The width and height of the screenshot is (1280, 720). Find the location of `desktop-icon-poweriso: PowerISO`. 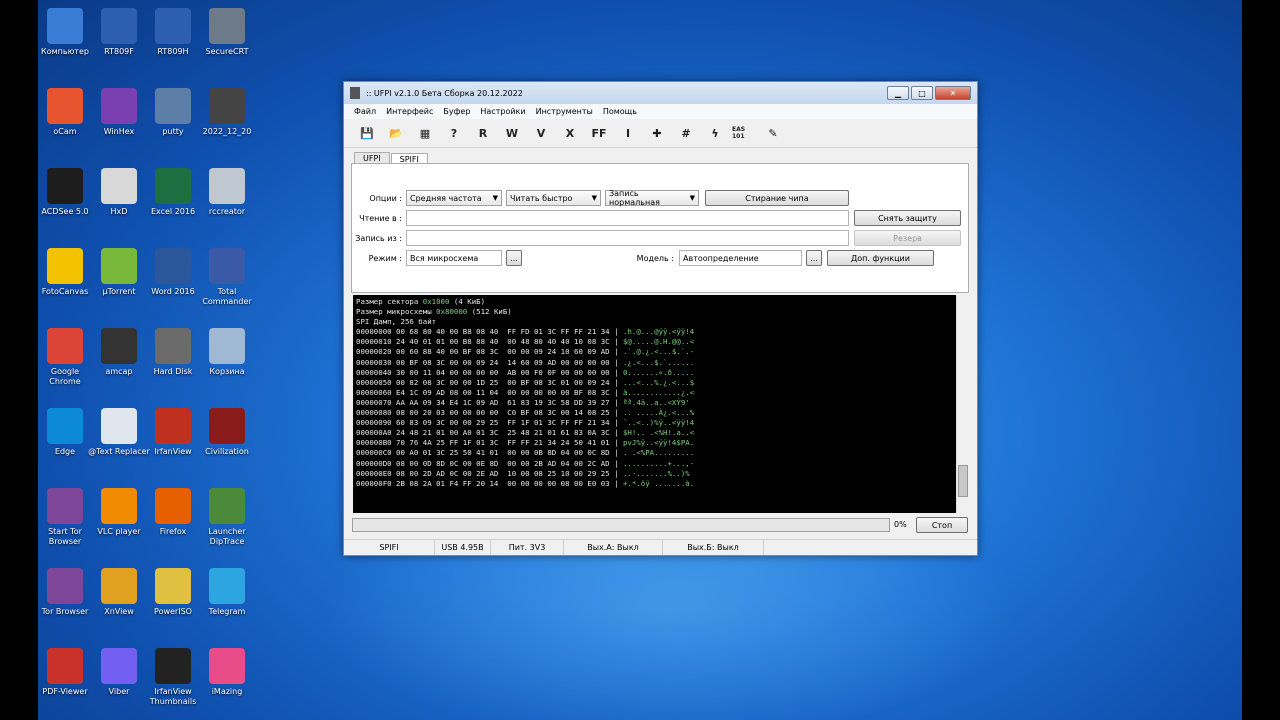

desktop-icon-poweriso: PowerISO is located at coordinates (173, 592).